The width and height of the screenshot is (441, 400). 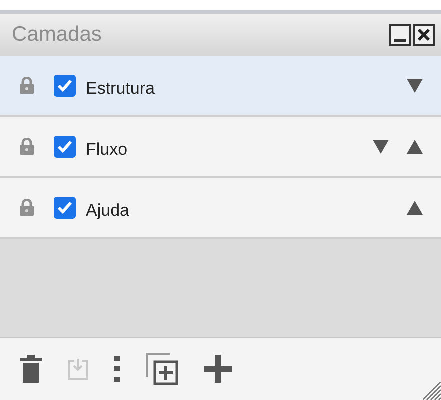 What do you see at coordinates (117, 369) in the screenshot?
I see `more-icon` at bounding box center [117, 369].